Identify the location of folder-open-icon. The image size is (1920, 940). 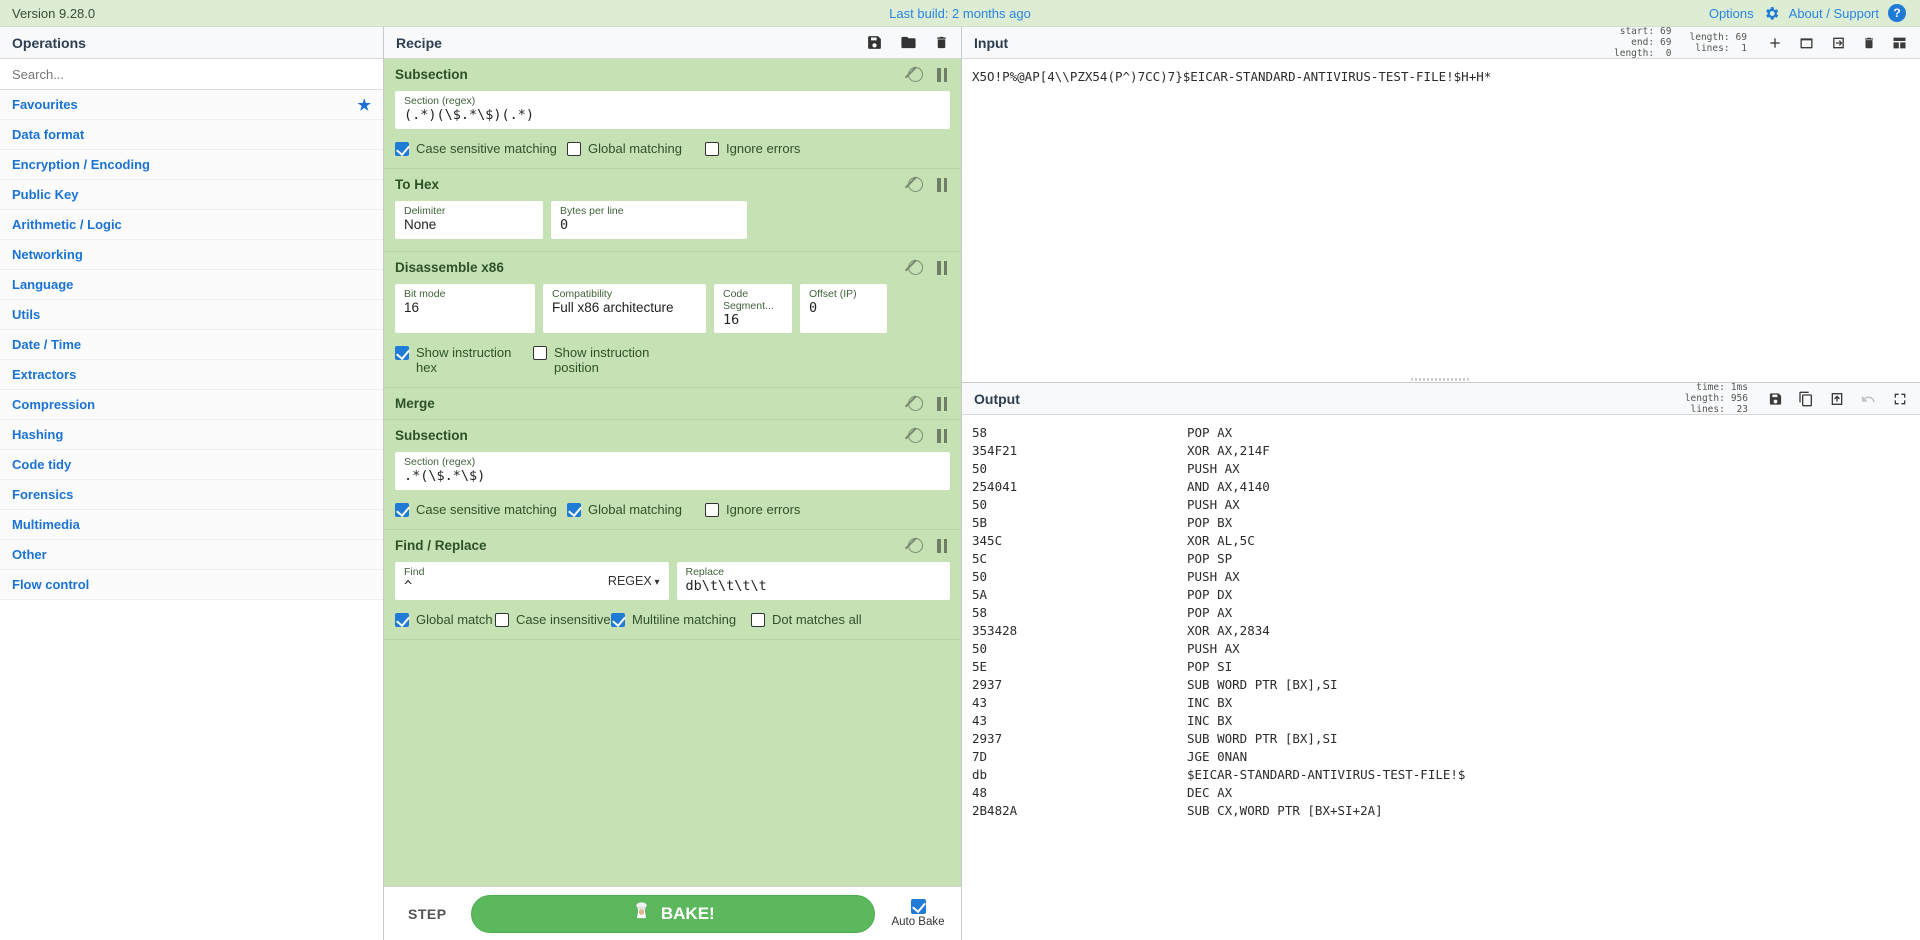
(1806, 43).